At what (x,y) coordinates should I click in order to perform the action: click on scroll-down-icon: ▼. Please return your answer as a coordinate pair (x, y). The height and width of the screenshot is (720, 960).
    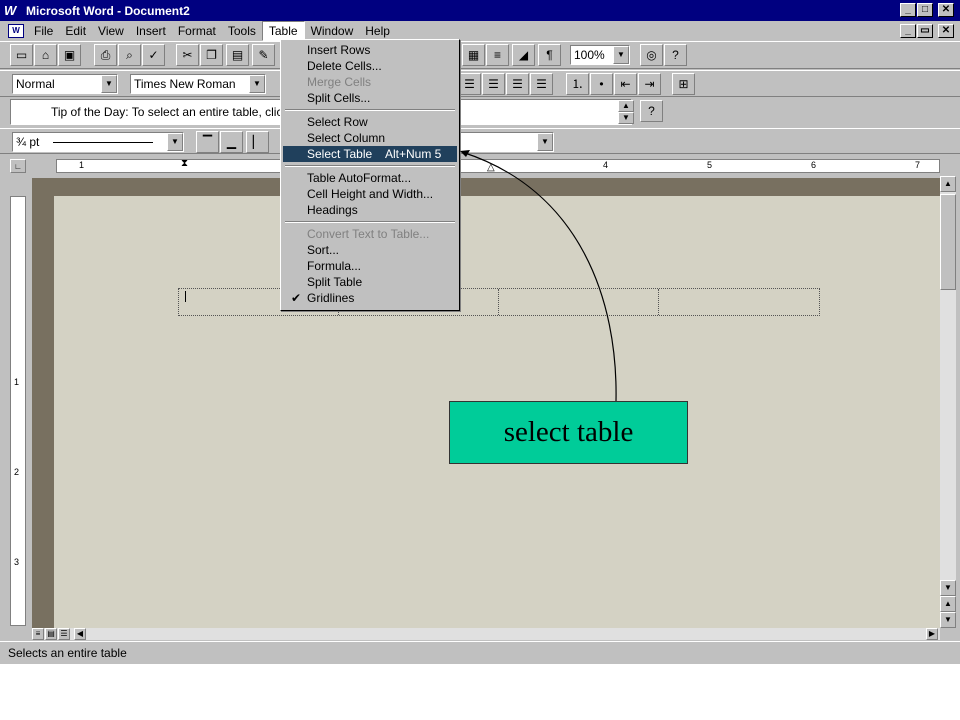
    Looking at the image, I should click on (948, 588).